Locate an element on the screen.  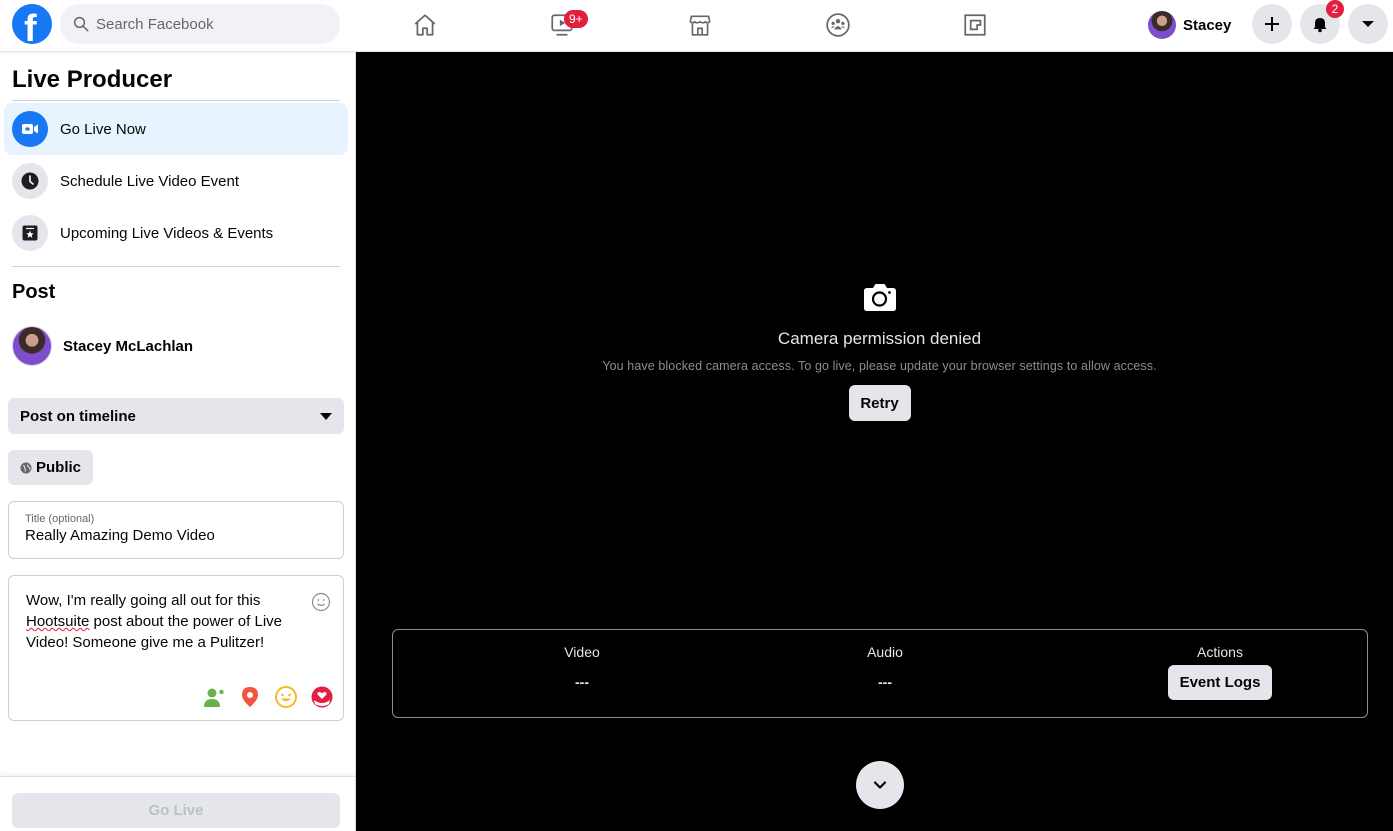
nav-home is located at coordinates (425, 25).